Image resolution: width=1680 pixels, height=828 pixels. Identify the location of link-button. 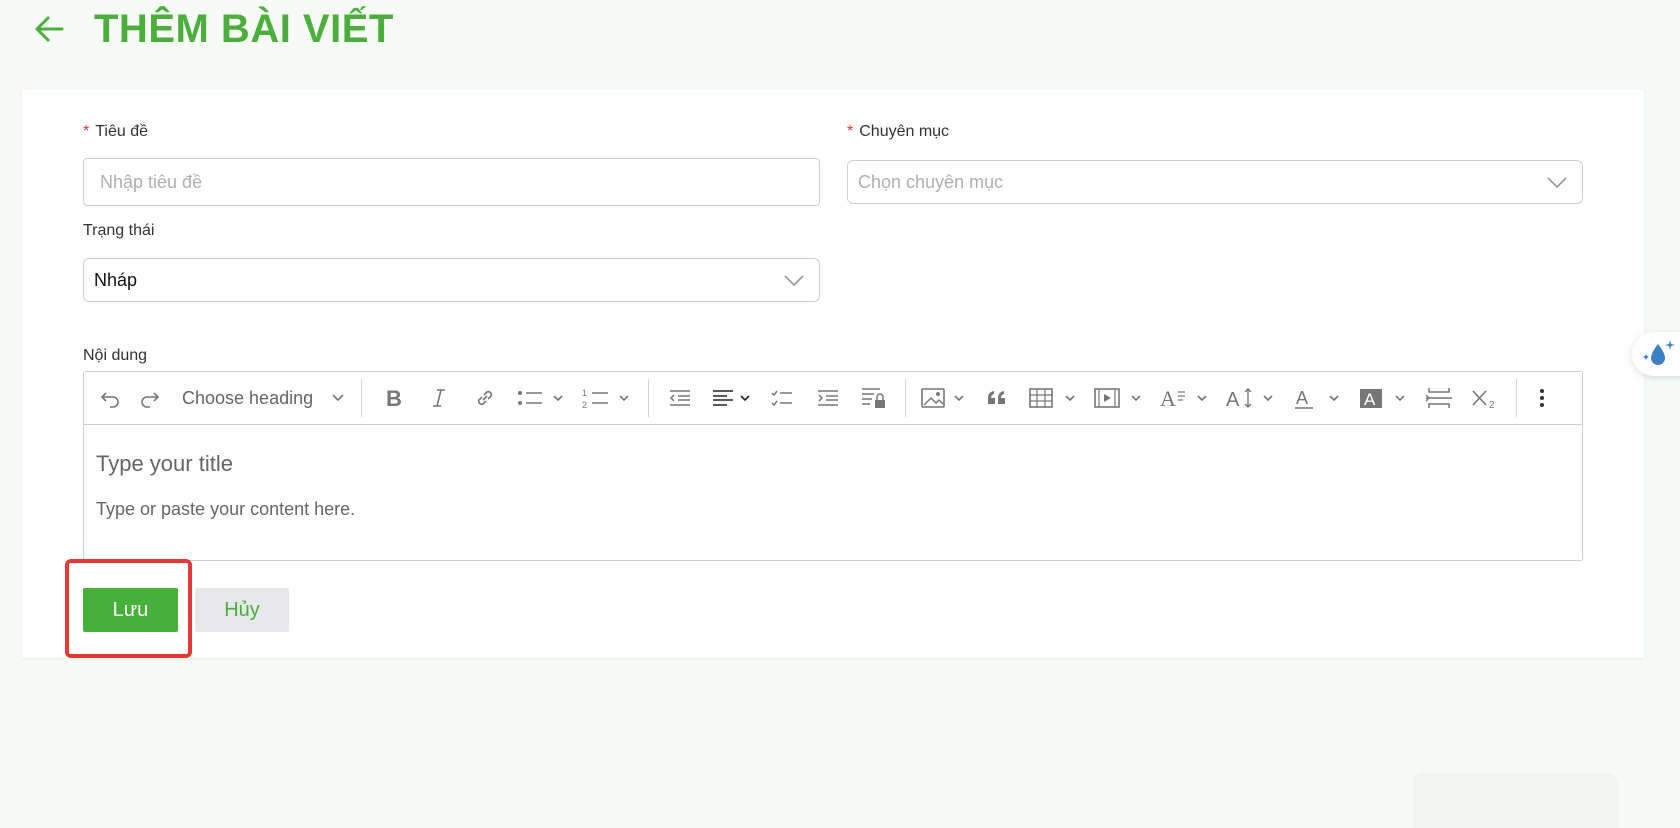
(485, 398).